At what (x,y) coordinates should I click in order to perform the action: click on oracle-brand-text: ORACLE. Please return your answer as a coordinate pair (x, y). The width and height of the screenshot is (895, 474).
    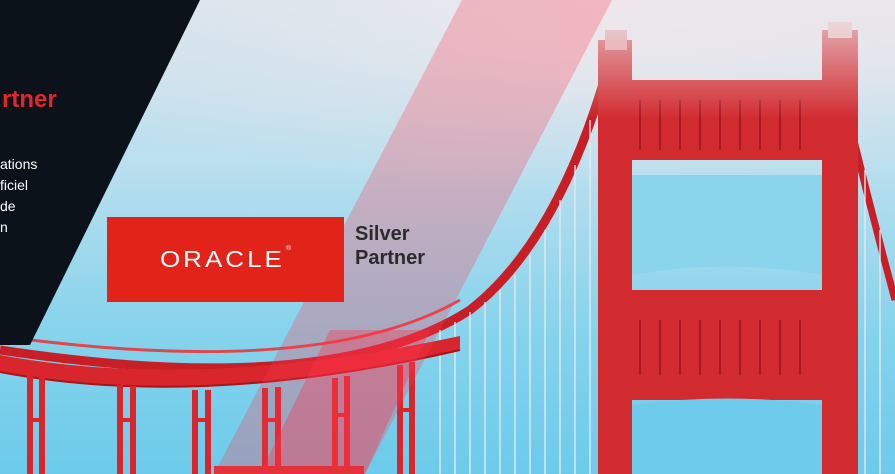
    Looking at the image, I should click on (222, 259).